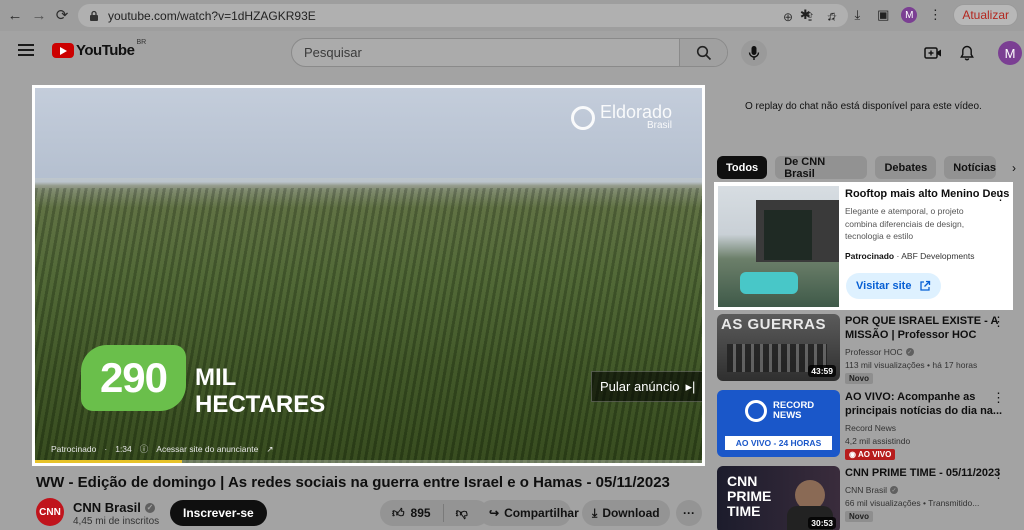 This screenshot has height=530, width=1024. I want to click on download-button: ⤓ Download, so click(626, 513).